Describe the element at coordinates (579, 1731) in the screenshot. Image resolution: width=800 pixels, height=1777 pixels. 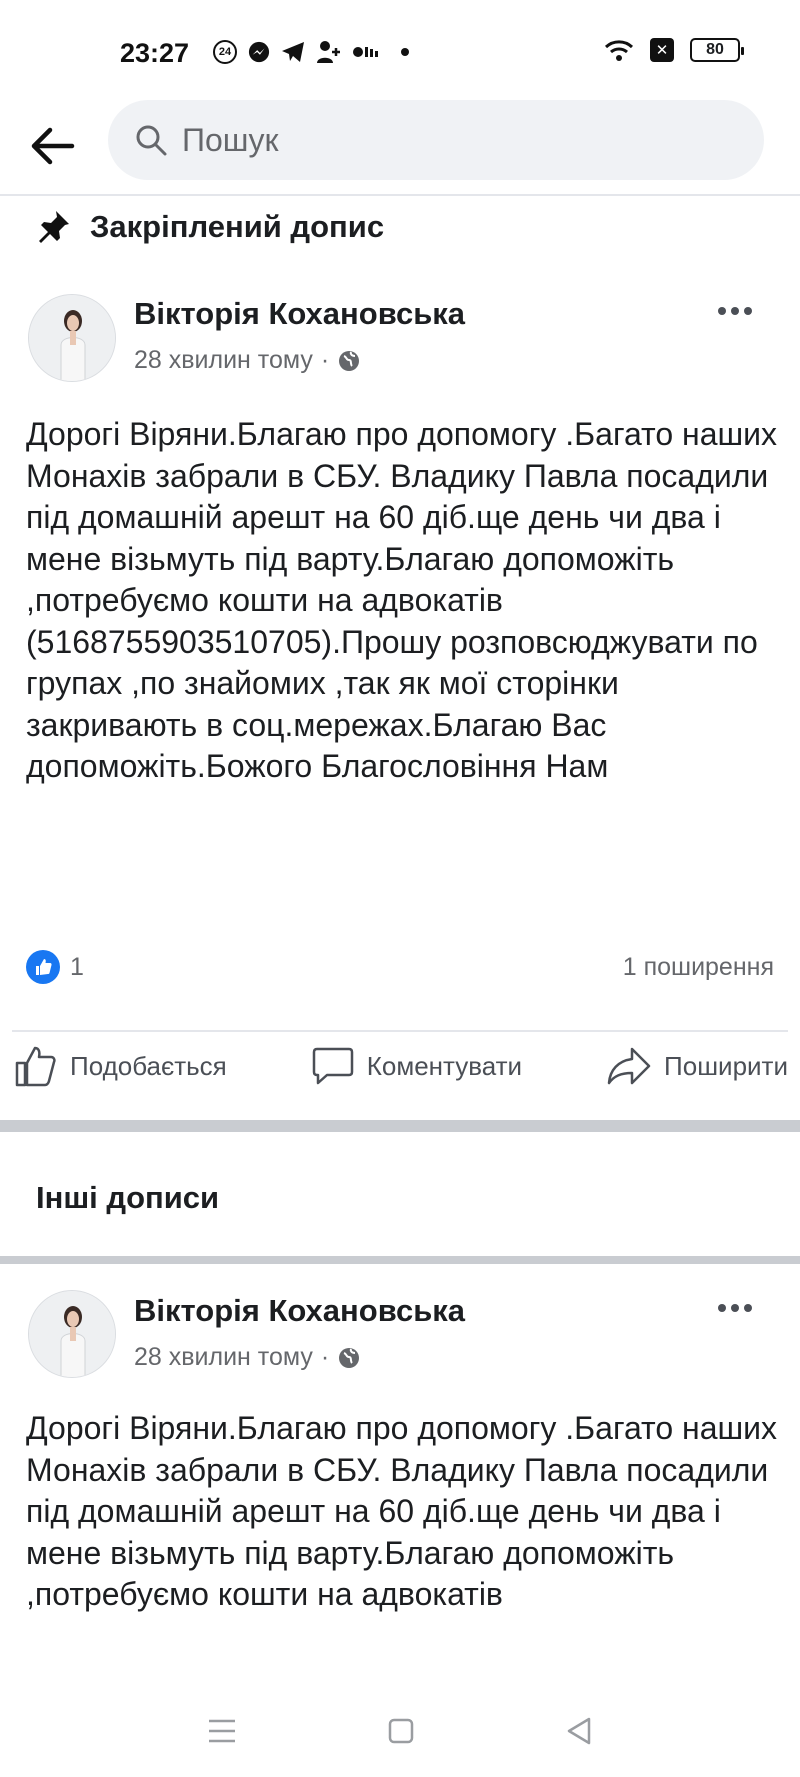
I see `back-triangle-icon` at that location.